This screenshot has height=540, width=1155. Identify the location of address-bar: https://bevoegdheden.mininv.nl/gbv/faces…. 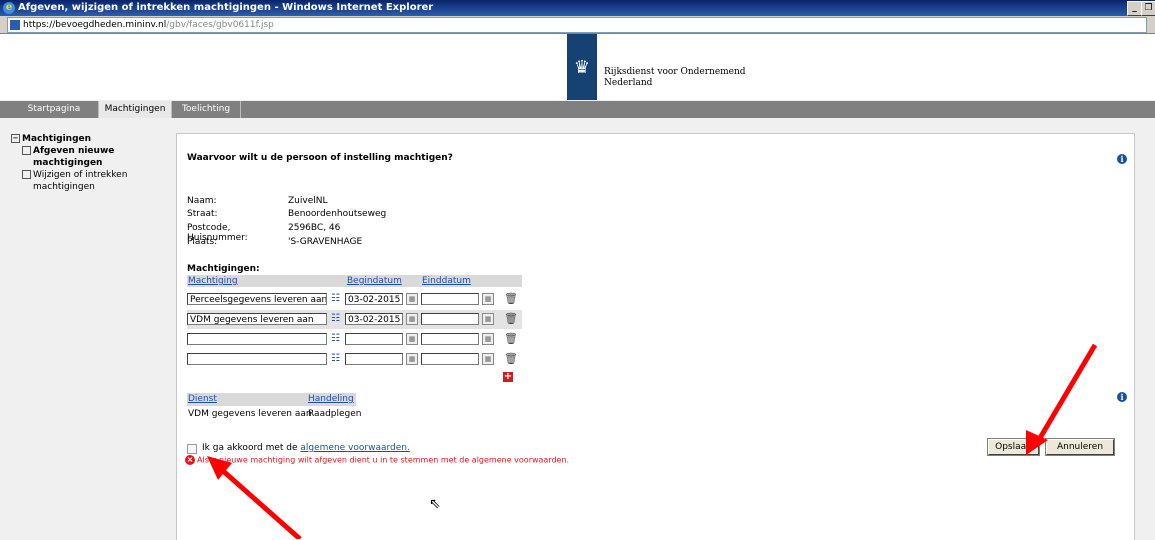
(577, 25).